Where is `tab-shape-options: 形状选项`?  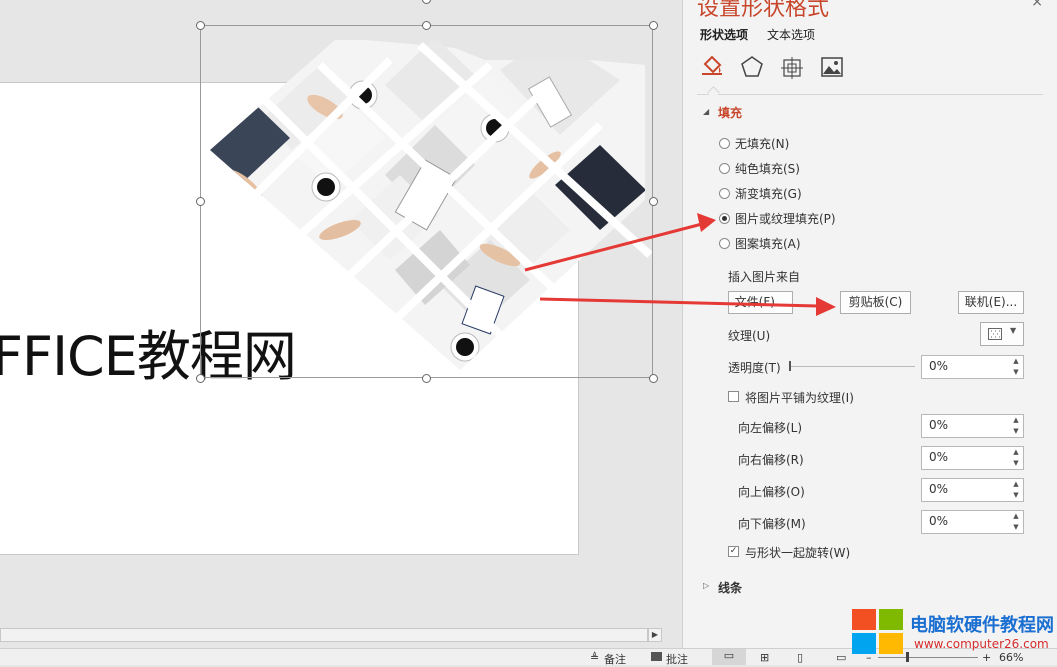
tab-shape-options: 形状选项 is located at coordinates (724, 34).